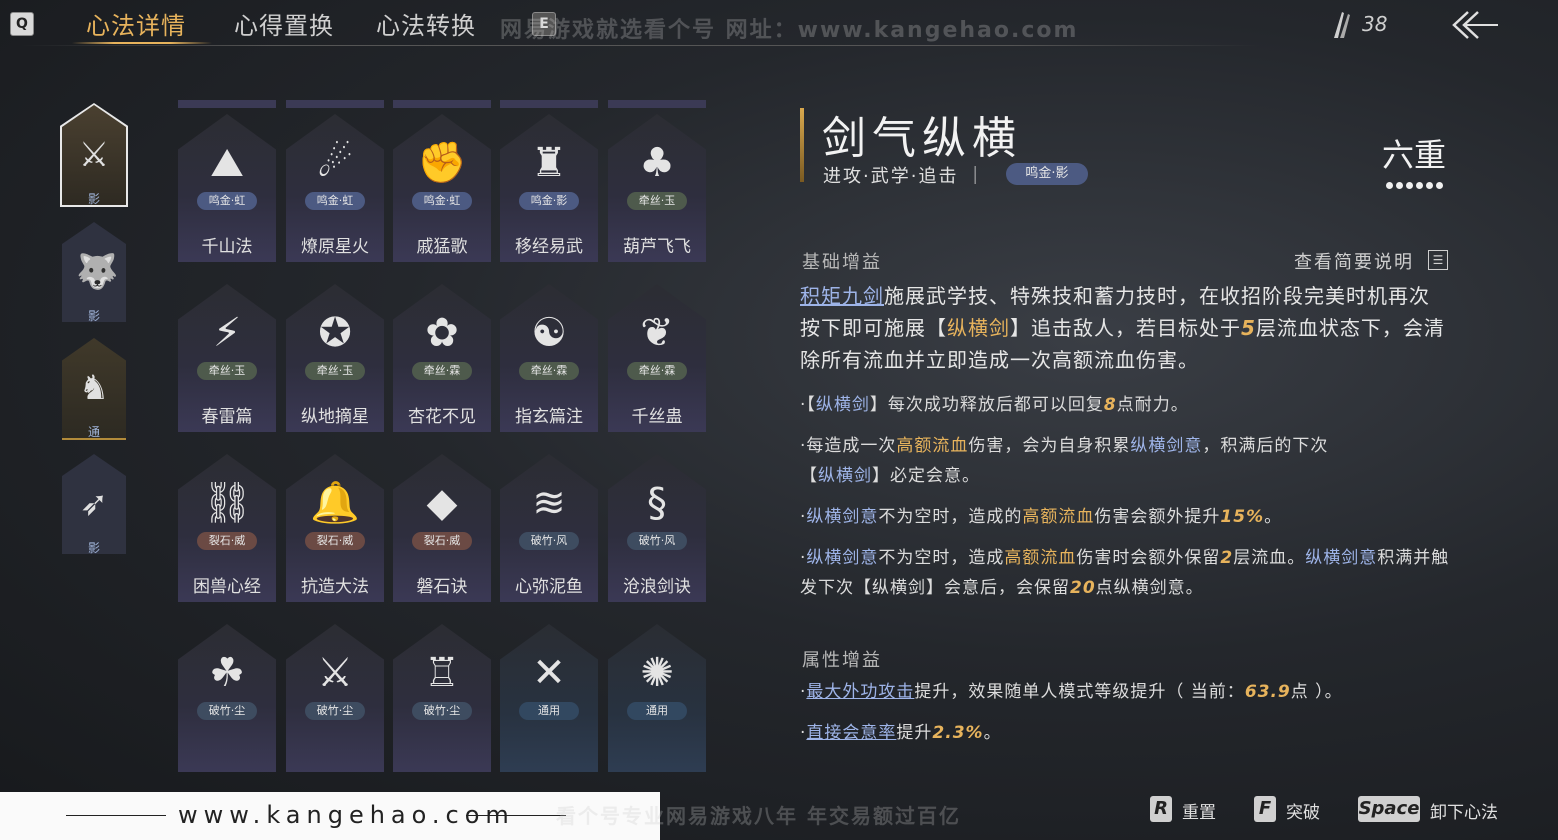  I want to click on back-arrow-icon, so click(1475, 25).